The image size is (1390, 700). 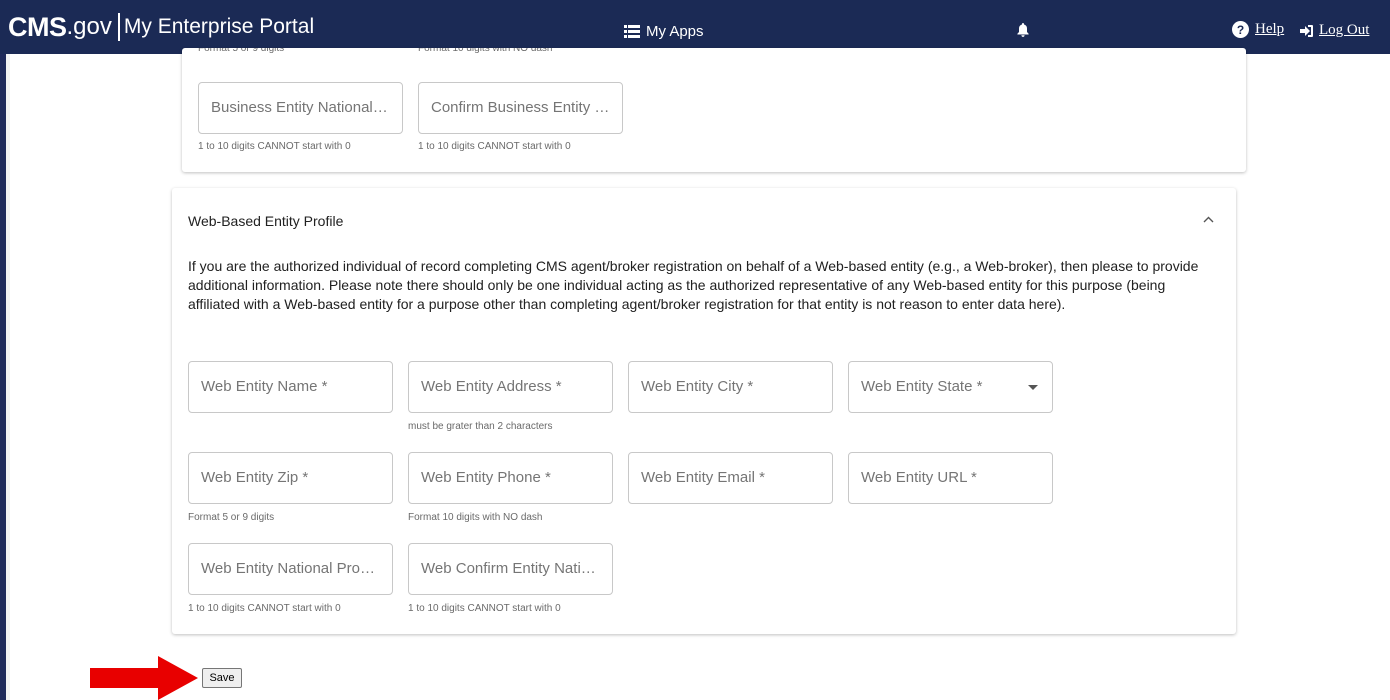 What do you see at coordinates (89, 26) in the screenshot?
I see `logo-gov-text: .gov` at bounding box center [89, 26].